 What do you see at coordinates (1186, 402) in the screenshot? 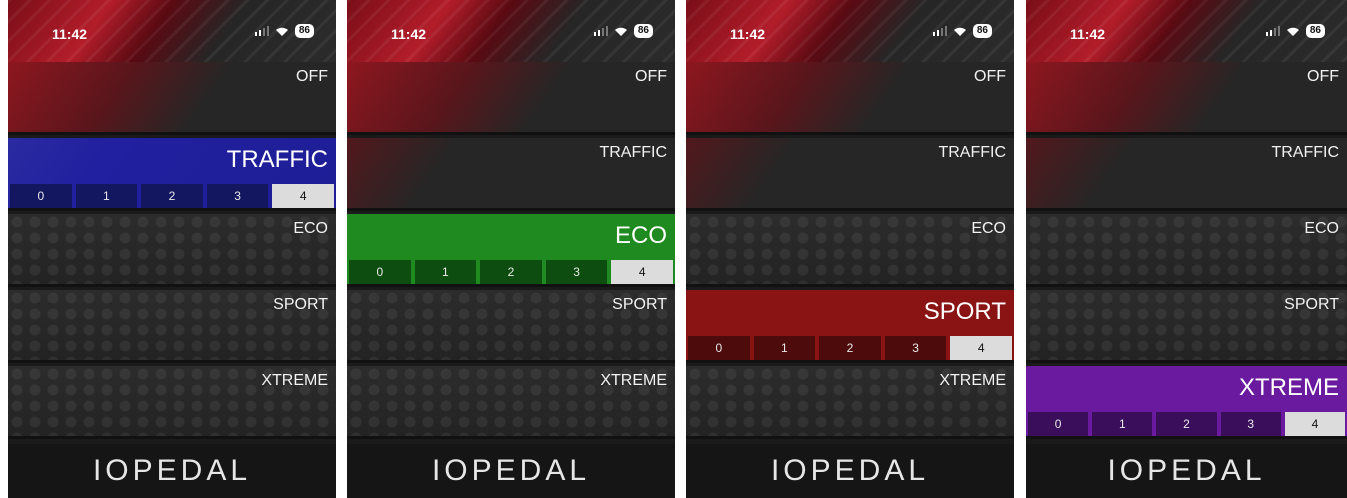
I see `mode-xtreme: XTREME 0 1 2 3 4` at bounding box center [1186, 402].